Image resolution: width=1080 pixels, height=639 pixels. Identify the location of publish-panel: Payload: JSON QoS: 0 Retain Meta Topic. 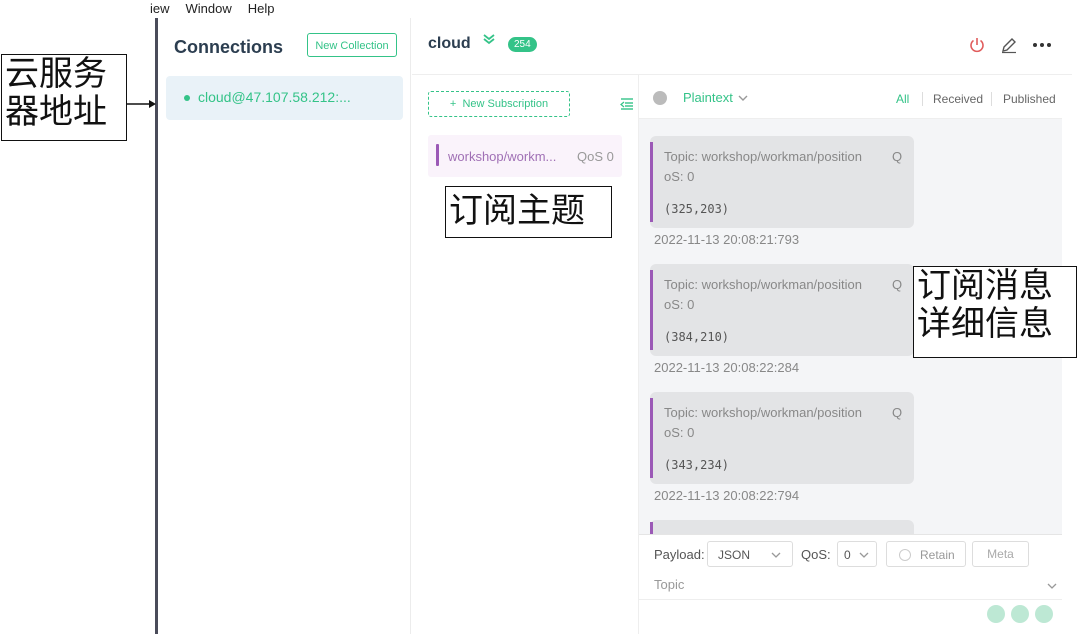
(850, 584).